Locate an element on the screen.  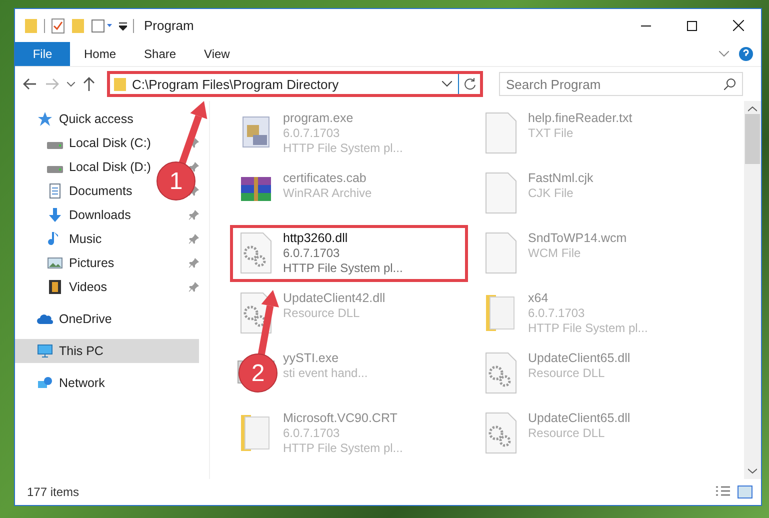
maximize-icon is located at coordinates (692, 25).